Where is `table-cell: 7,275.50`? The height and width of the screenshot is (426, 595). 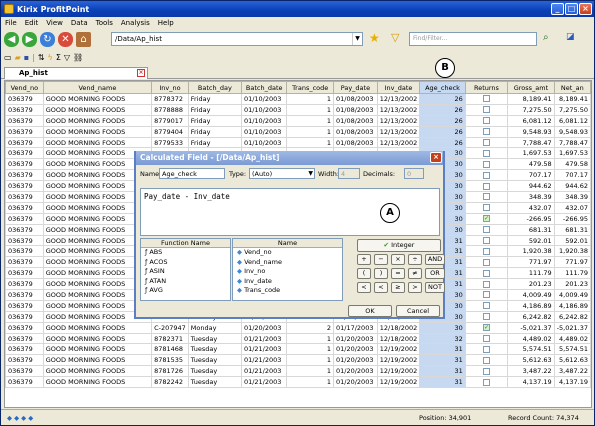
table-cell: 7,275.50 is located at coordinates (531, 109).